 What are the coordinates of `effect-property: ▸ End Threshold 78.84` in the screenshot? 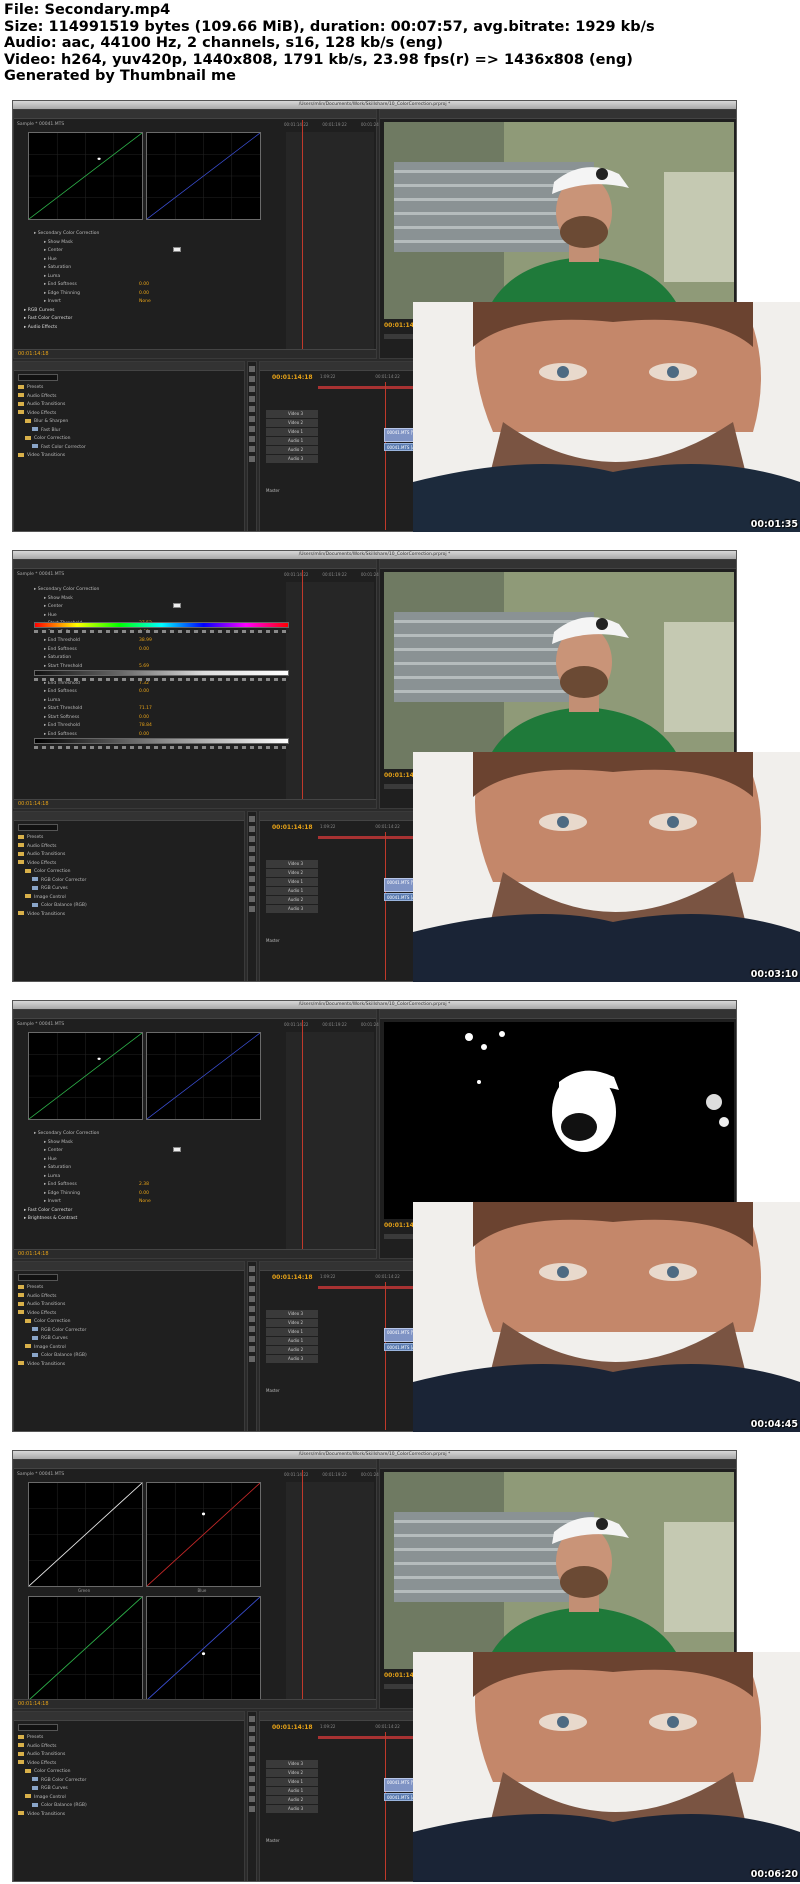 It's located at (151, 726).